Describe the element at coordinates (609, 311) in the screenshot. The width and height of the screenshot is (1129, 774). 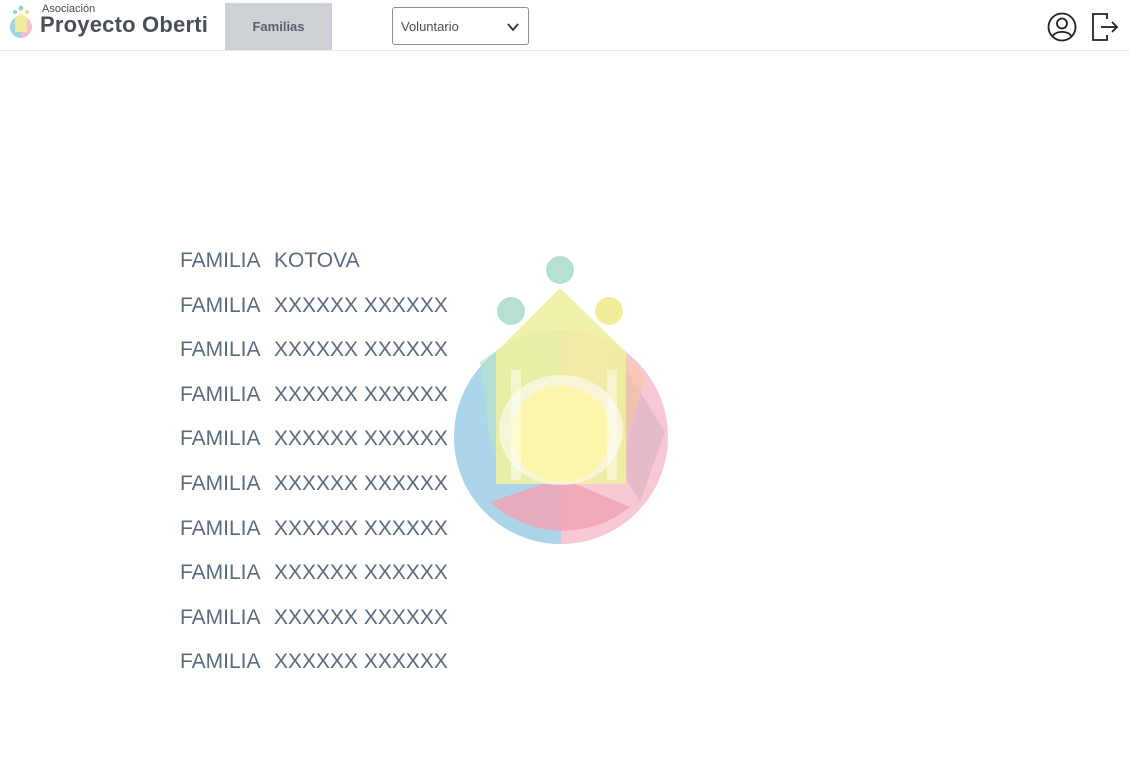
I see `head-right-circle` at that location.